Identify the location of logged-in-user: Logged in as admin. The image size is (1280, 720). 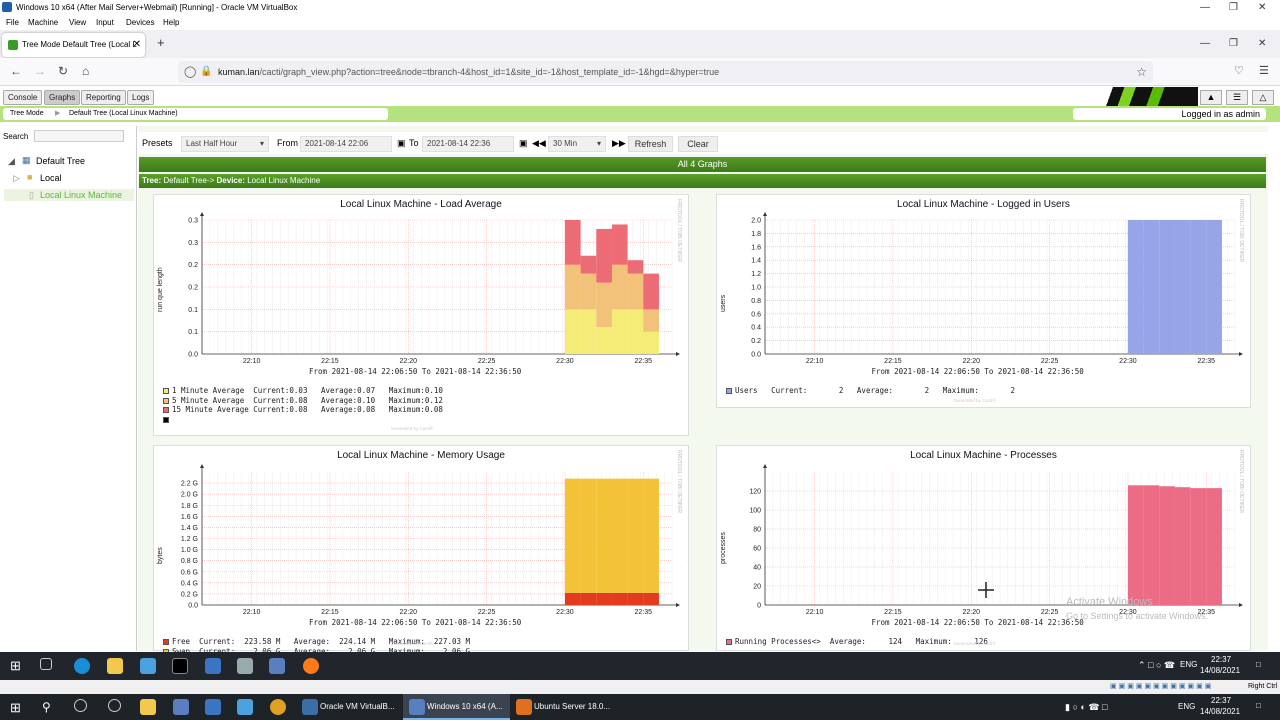
(1169, 114).